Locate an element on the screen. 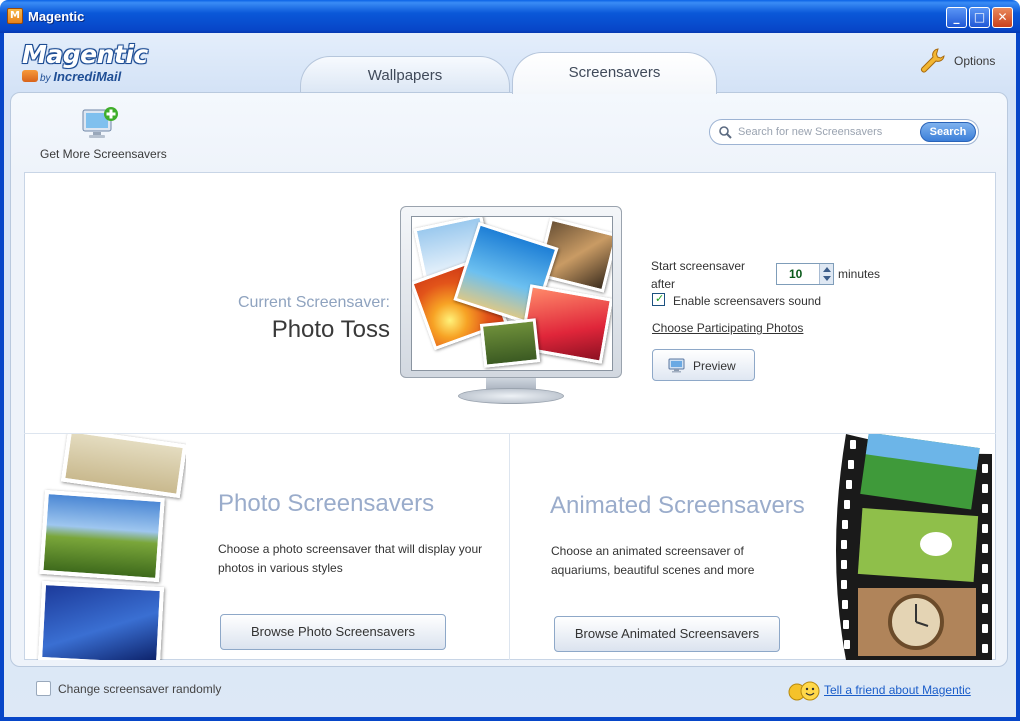  tell-a-friend-link: Tell a friend about Magentic is located at coordinates (897, 690).